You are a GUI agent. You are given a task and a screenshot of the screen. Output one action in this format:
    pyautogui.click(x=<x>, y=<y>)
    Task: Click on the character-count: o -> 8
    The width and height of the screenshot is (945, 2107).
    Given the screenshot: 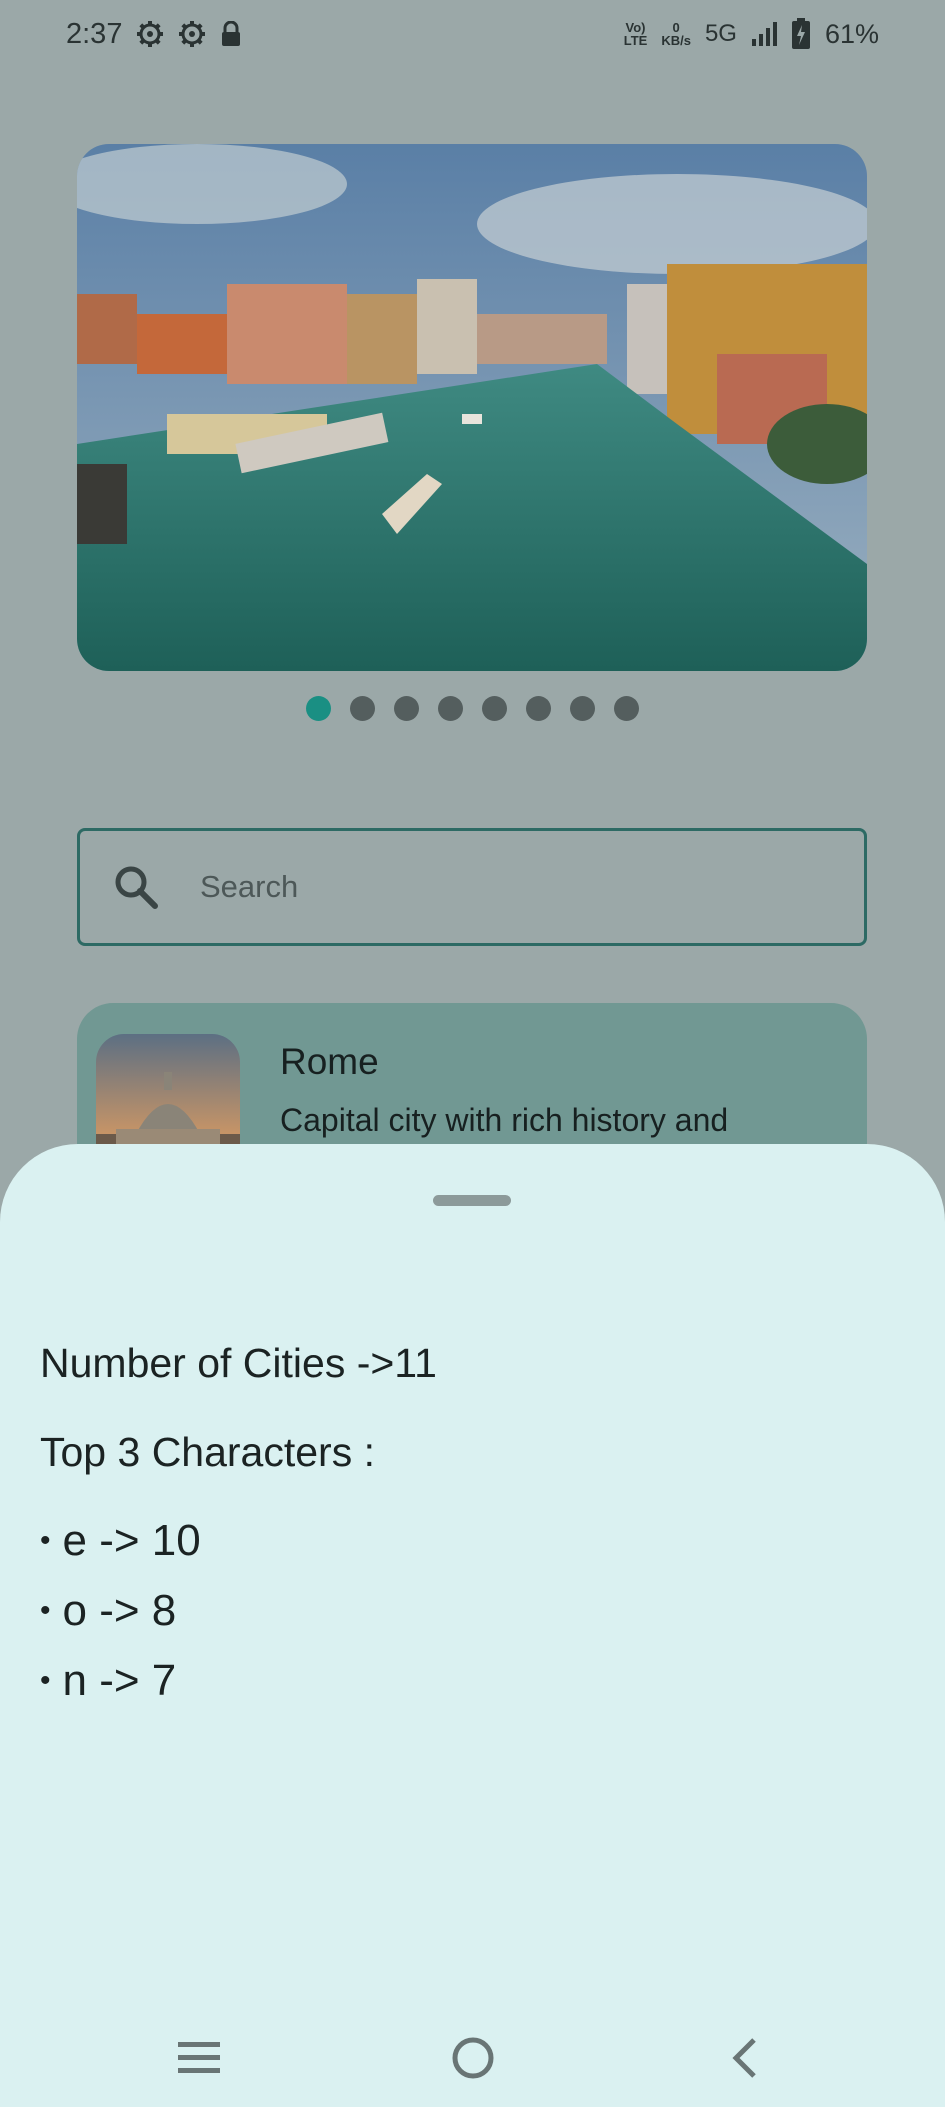 What is the action you would take?
    pyautogui.click(x=119, y=1610)
    